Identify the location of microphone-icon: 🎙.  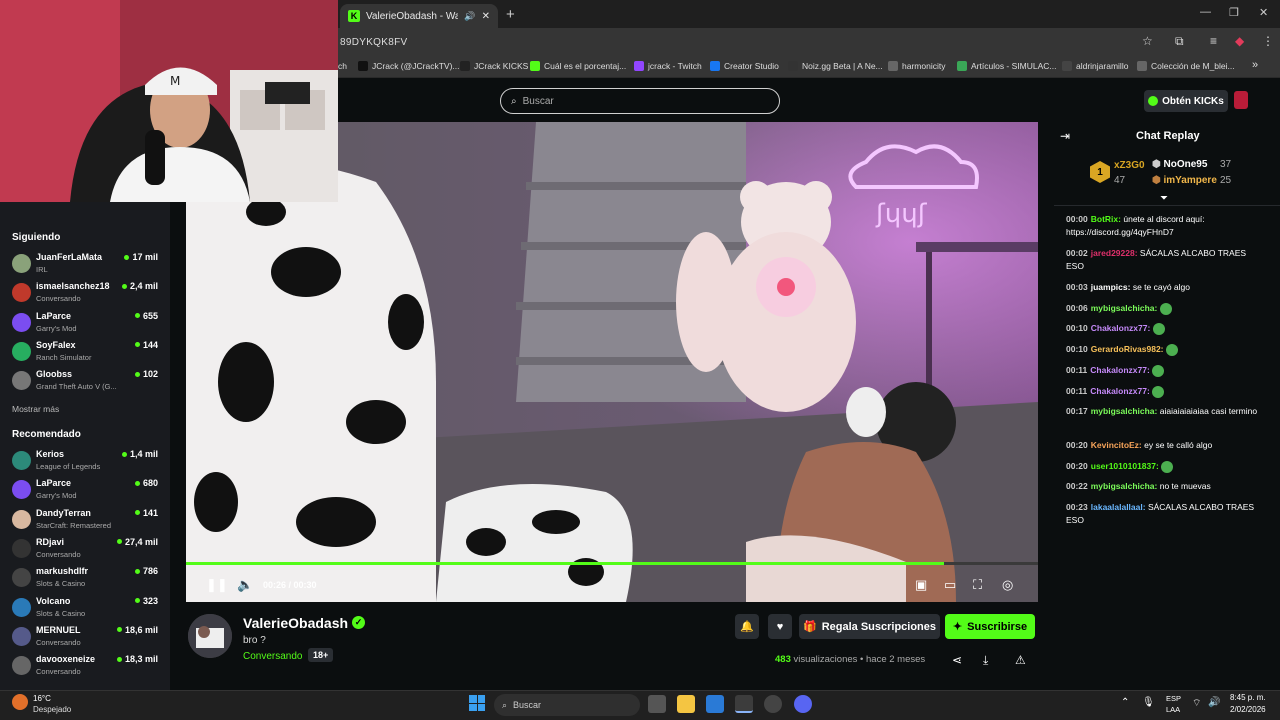
(1148, 702).